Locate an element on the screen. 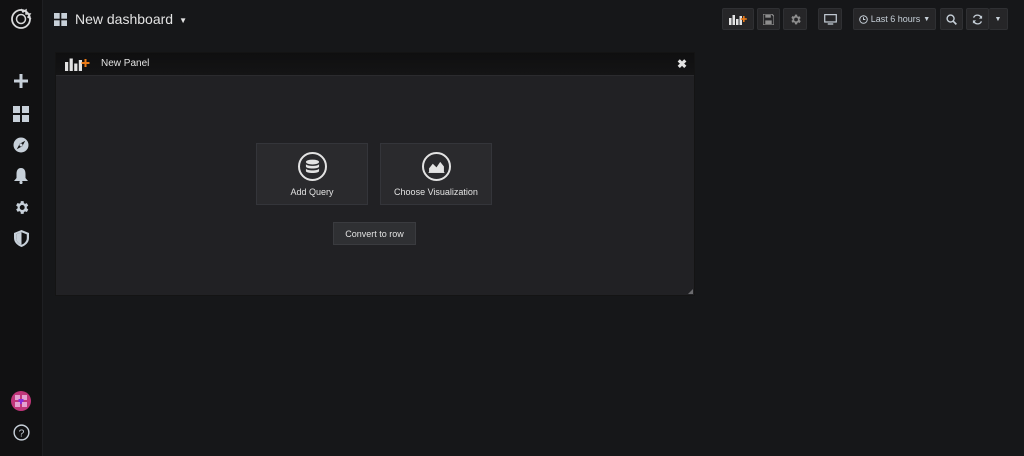 Image resolution: width=1024 pixels, height=456 pixels. add-panel-button is located at coordinates (738, 19).